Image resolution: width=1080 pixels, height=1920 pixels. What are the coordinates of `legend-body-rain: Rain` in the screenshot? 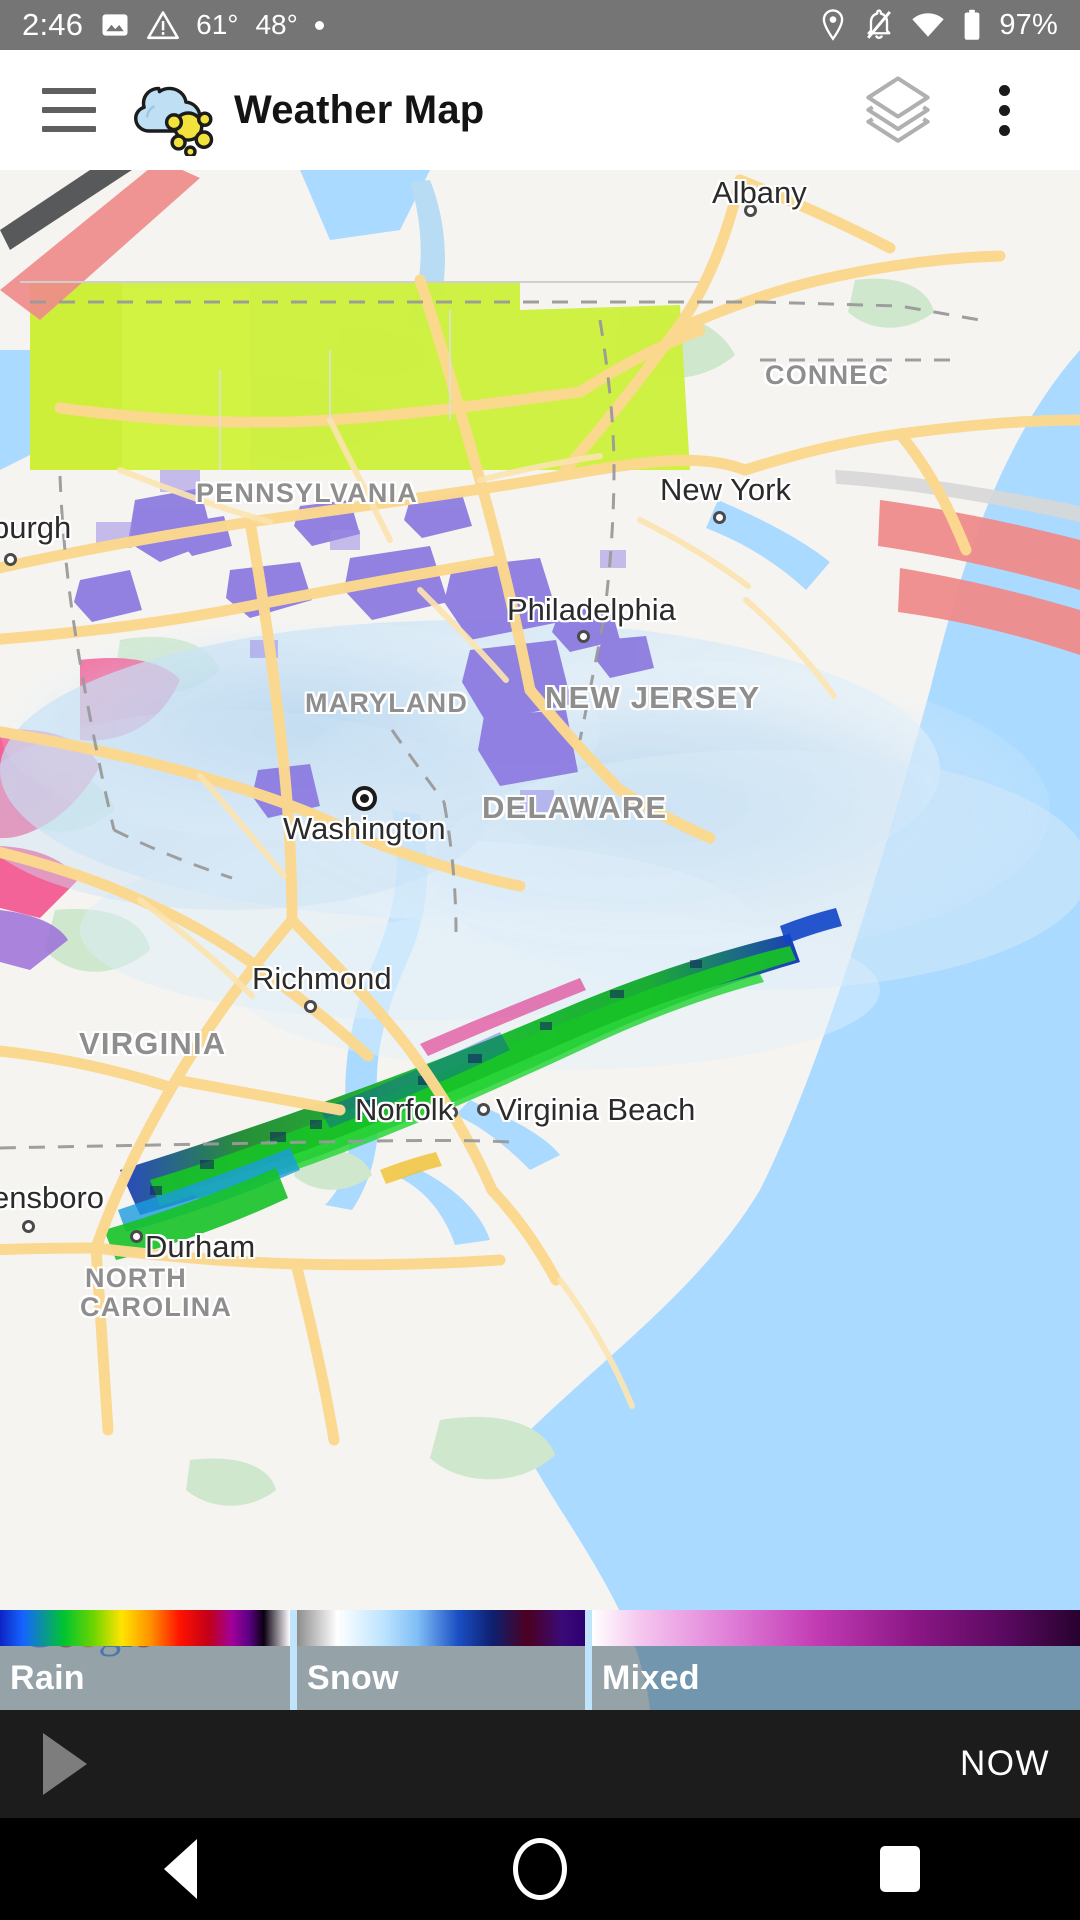 It's located at (145, 1678).